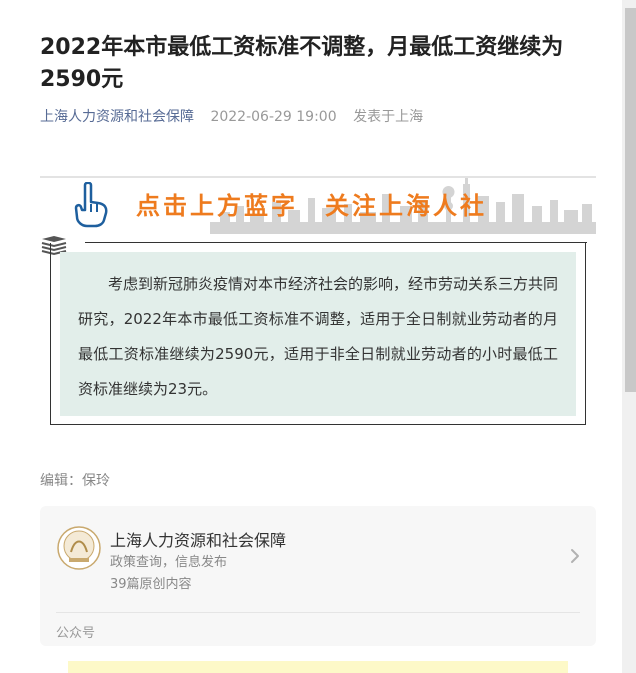 This screenshot has width=636, height=673. Describe the element at coordinates (318, 667) in the screenshot. I see `bottom-highlight-bar` at that location.